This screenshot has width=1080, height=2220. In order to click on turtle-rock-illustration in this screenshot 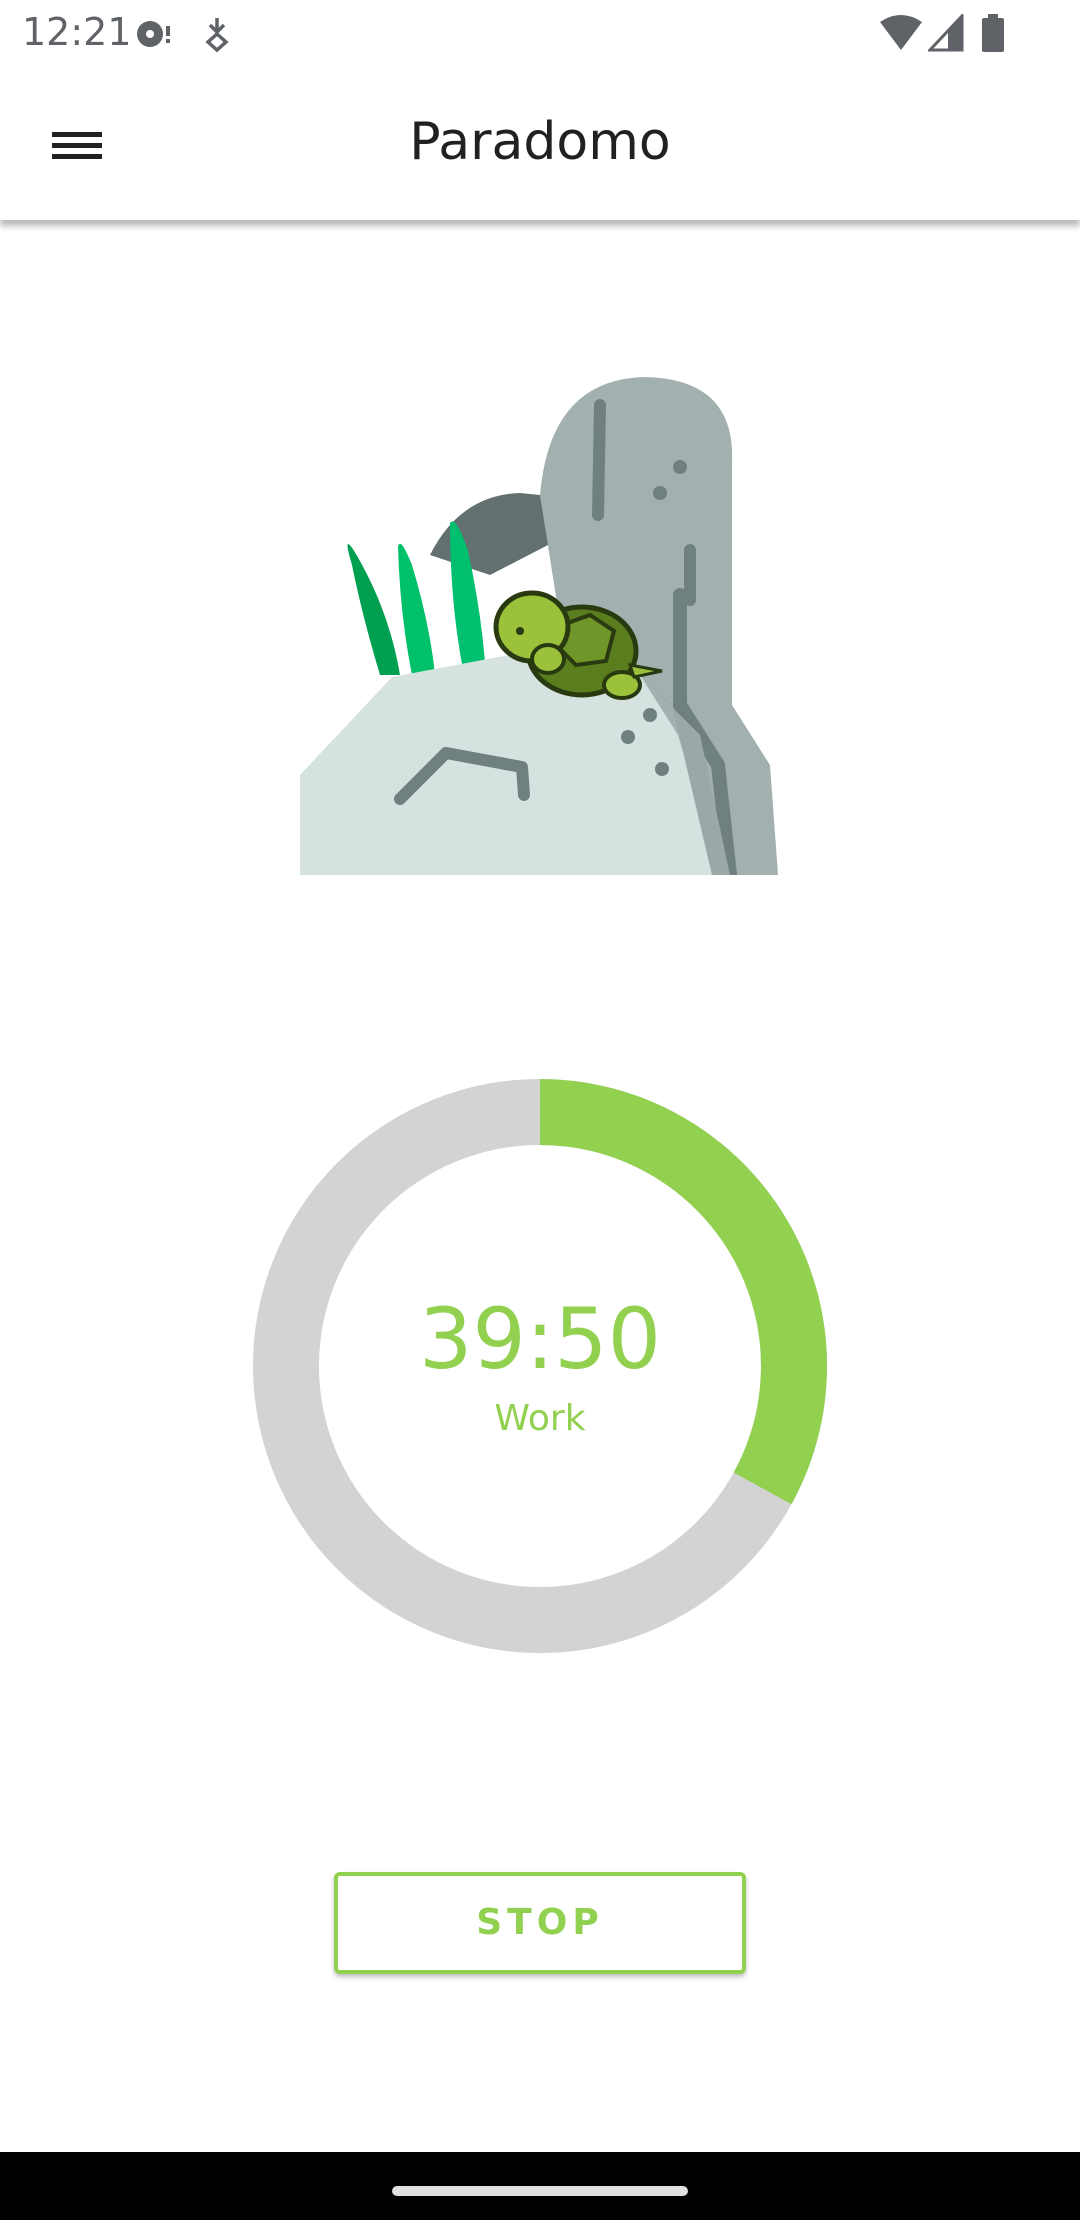, I will do `click(541, 628)`.